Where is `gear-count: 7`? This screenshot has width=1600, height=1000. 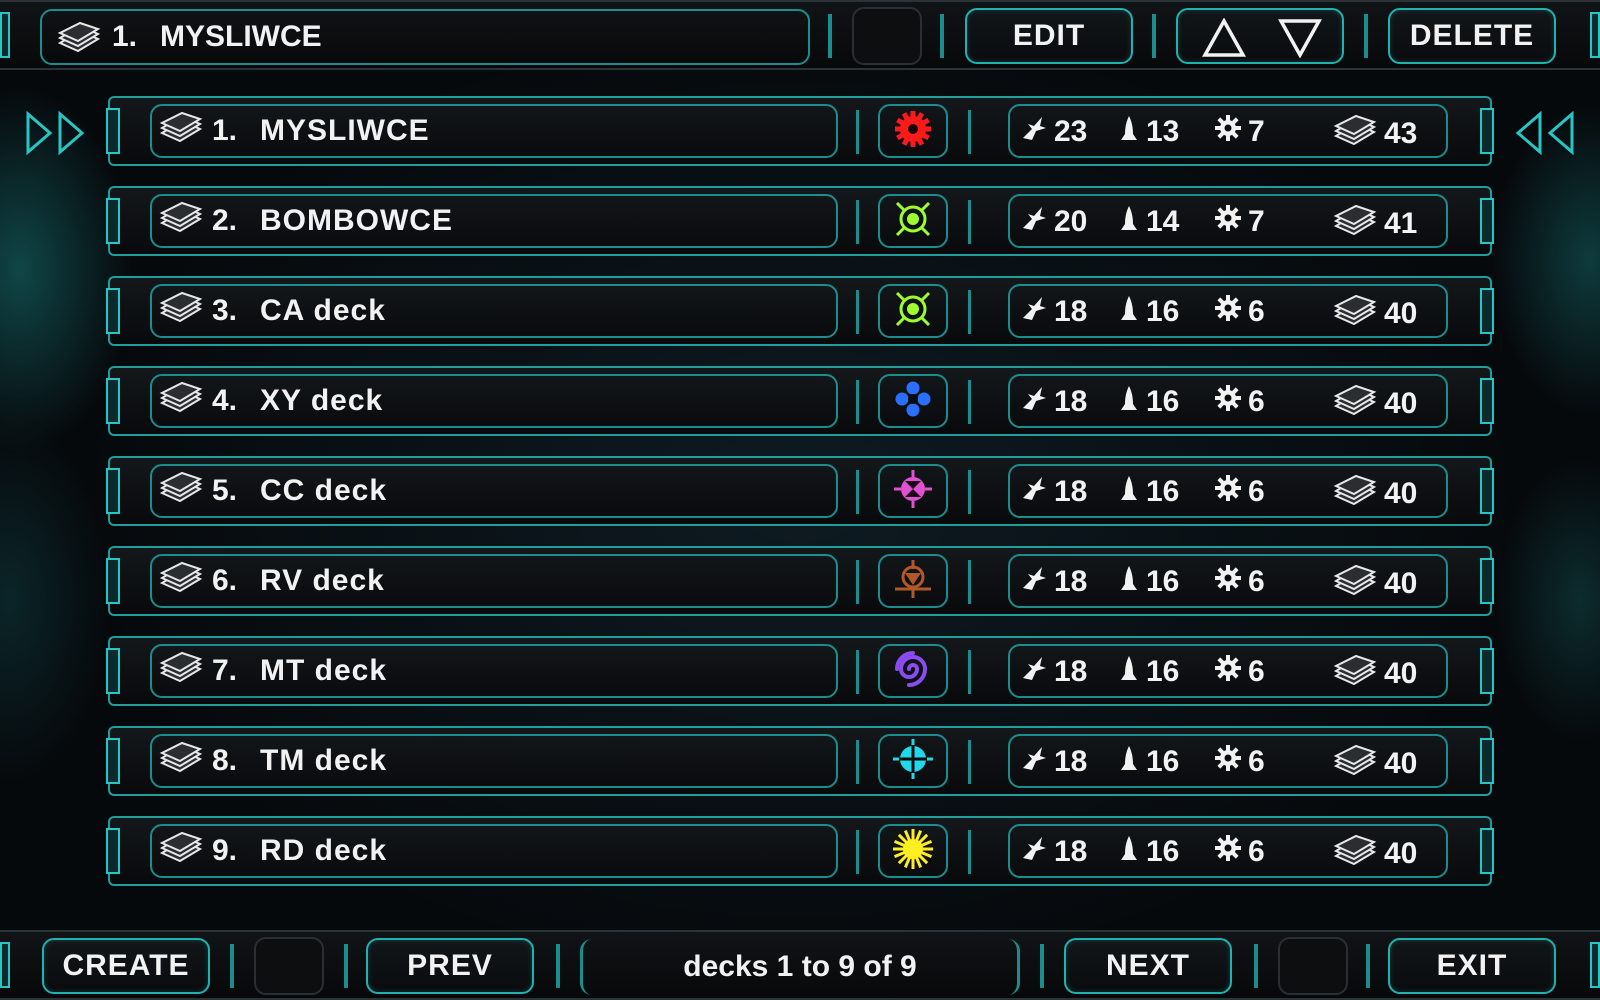
gear-count: 7 is located at coordinates (1239, 222).